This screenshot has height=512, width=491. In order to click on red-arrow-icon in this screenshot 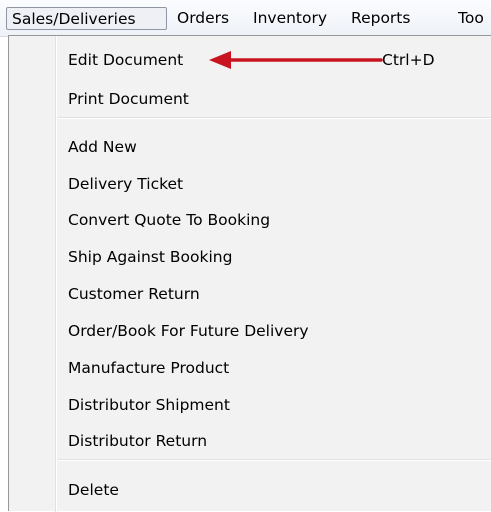, I will do `click(296, 60)`.